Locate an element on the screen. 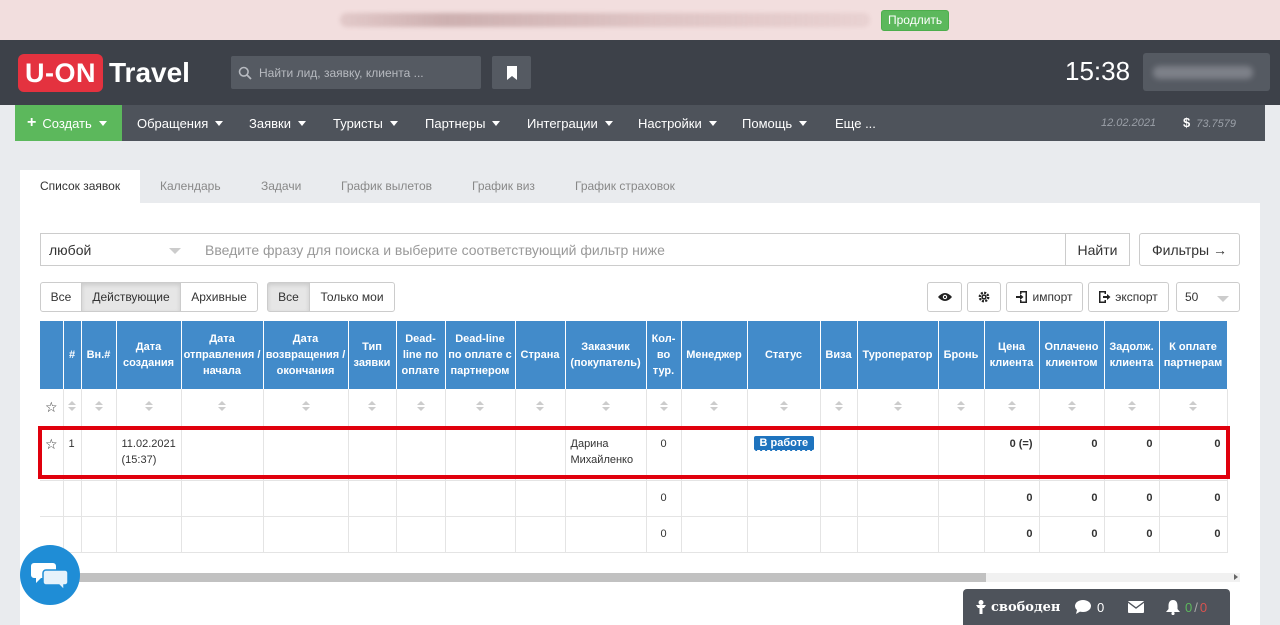  col-manager: Менеджер is located at coordinates (714, 355).